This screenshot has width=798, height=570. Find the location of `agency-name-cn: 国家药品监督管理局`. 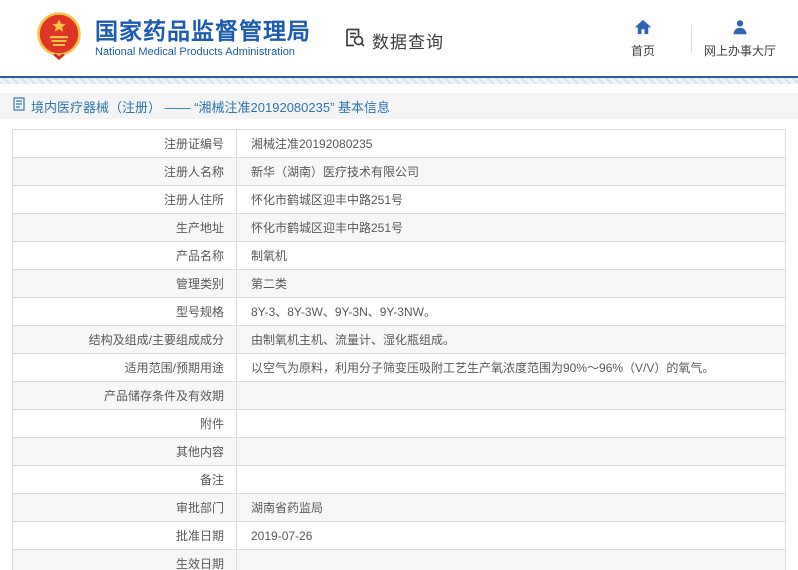

agency-name-cn: 国家药品监督管理局 is located at coordinates (203, 30).